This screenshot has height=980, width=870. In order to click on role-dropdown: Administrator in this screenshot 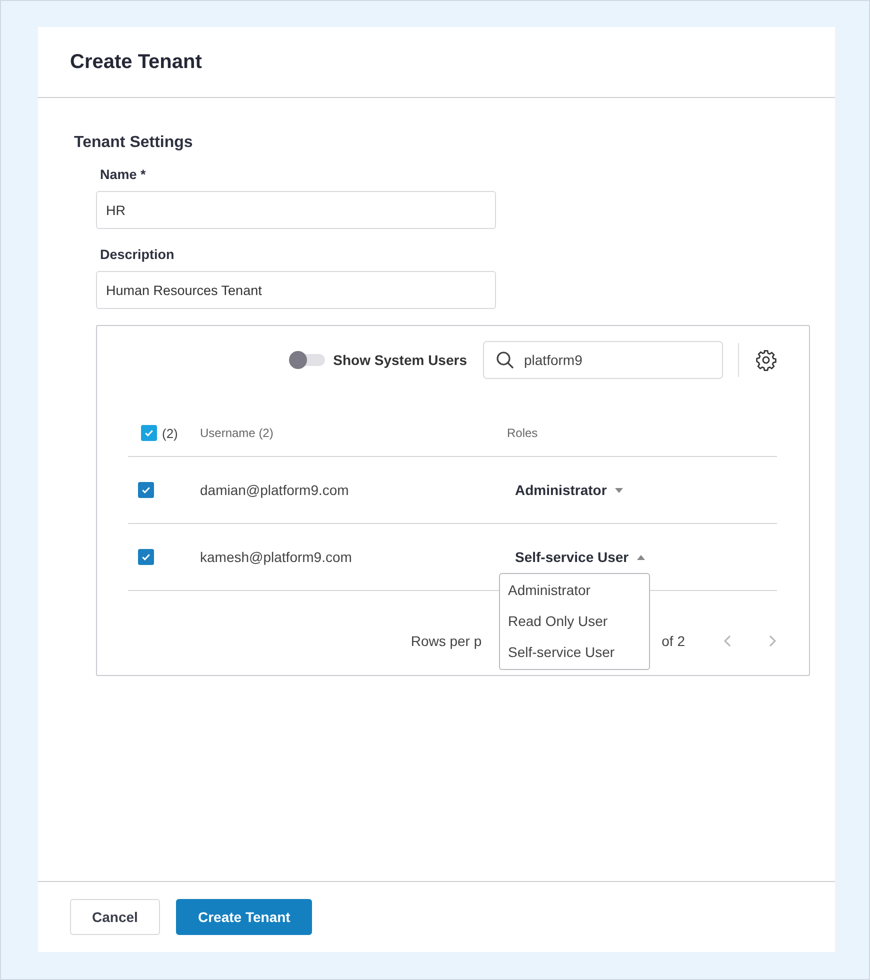, I will do `click(565, 490)`.